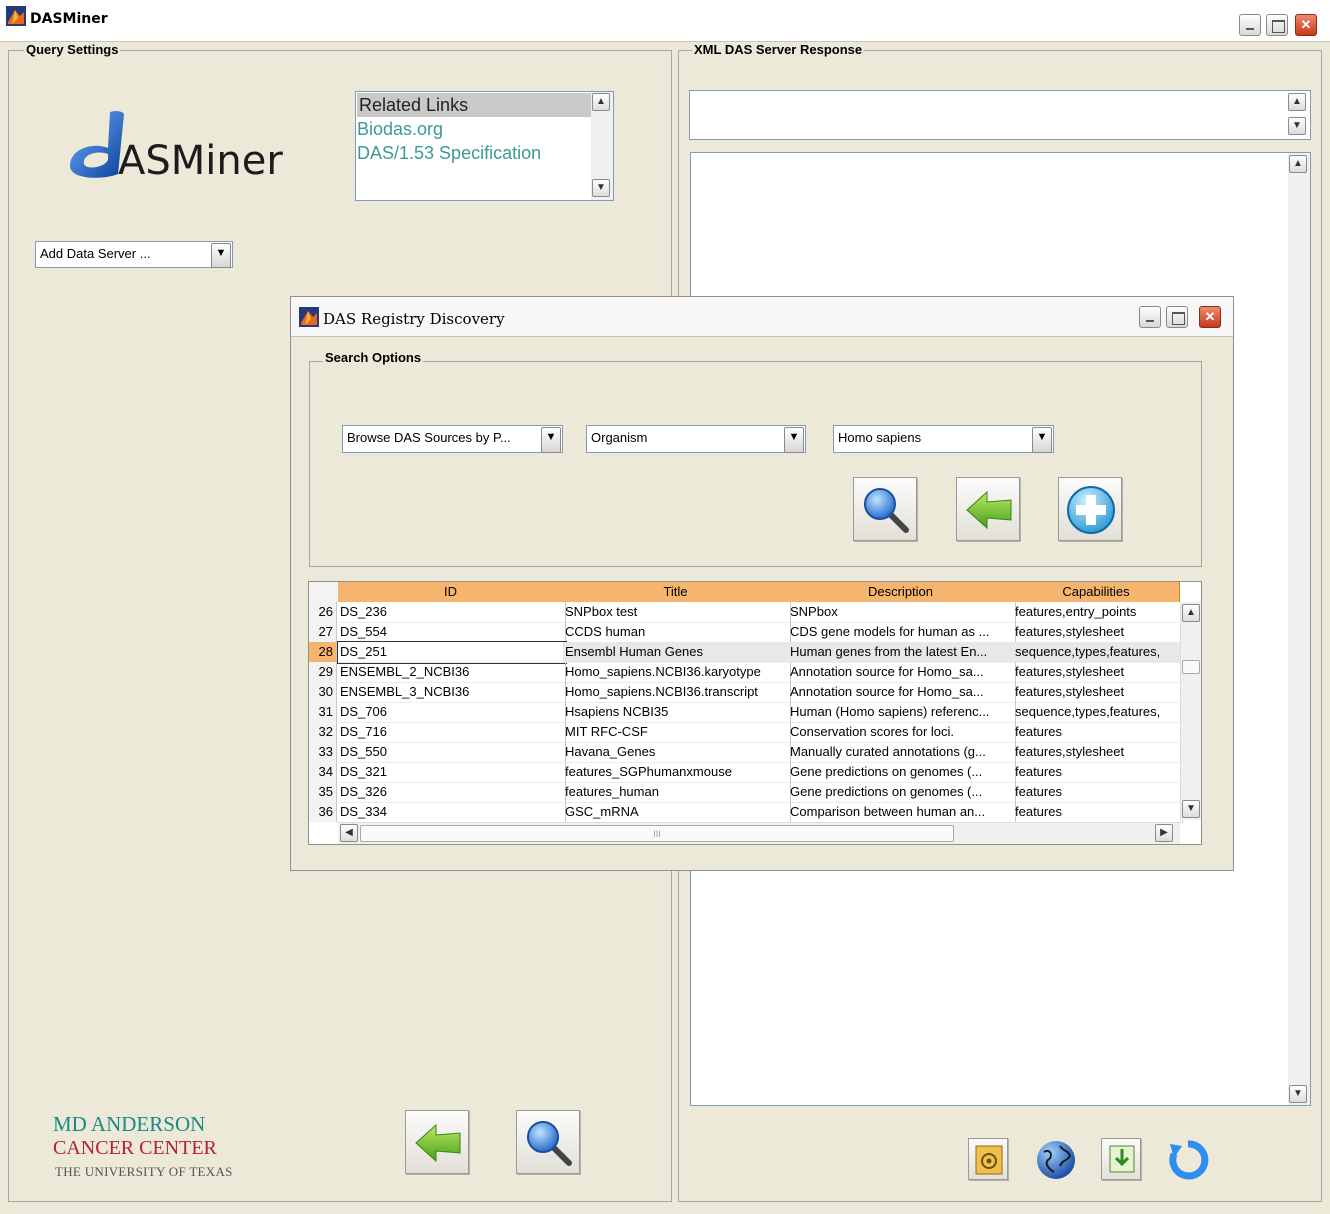  Describe the element at coordinates (452, 732) in the screenshot. I see `cell-id: DS_716` at that location.